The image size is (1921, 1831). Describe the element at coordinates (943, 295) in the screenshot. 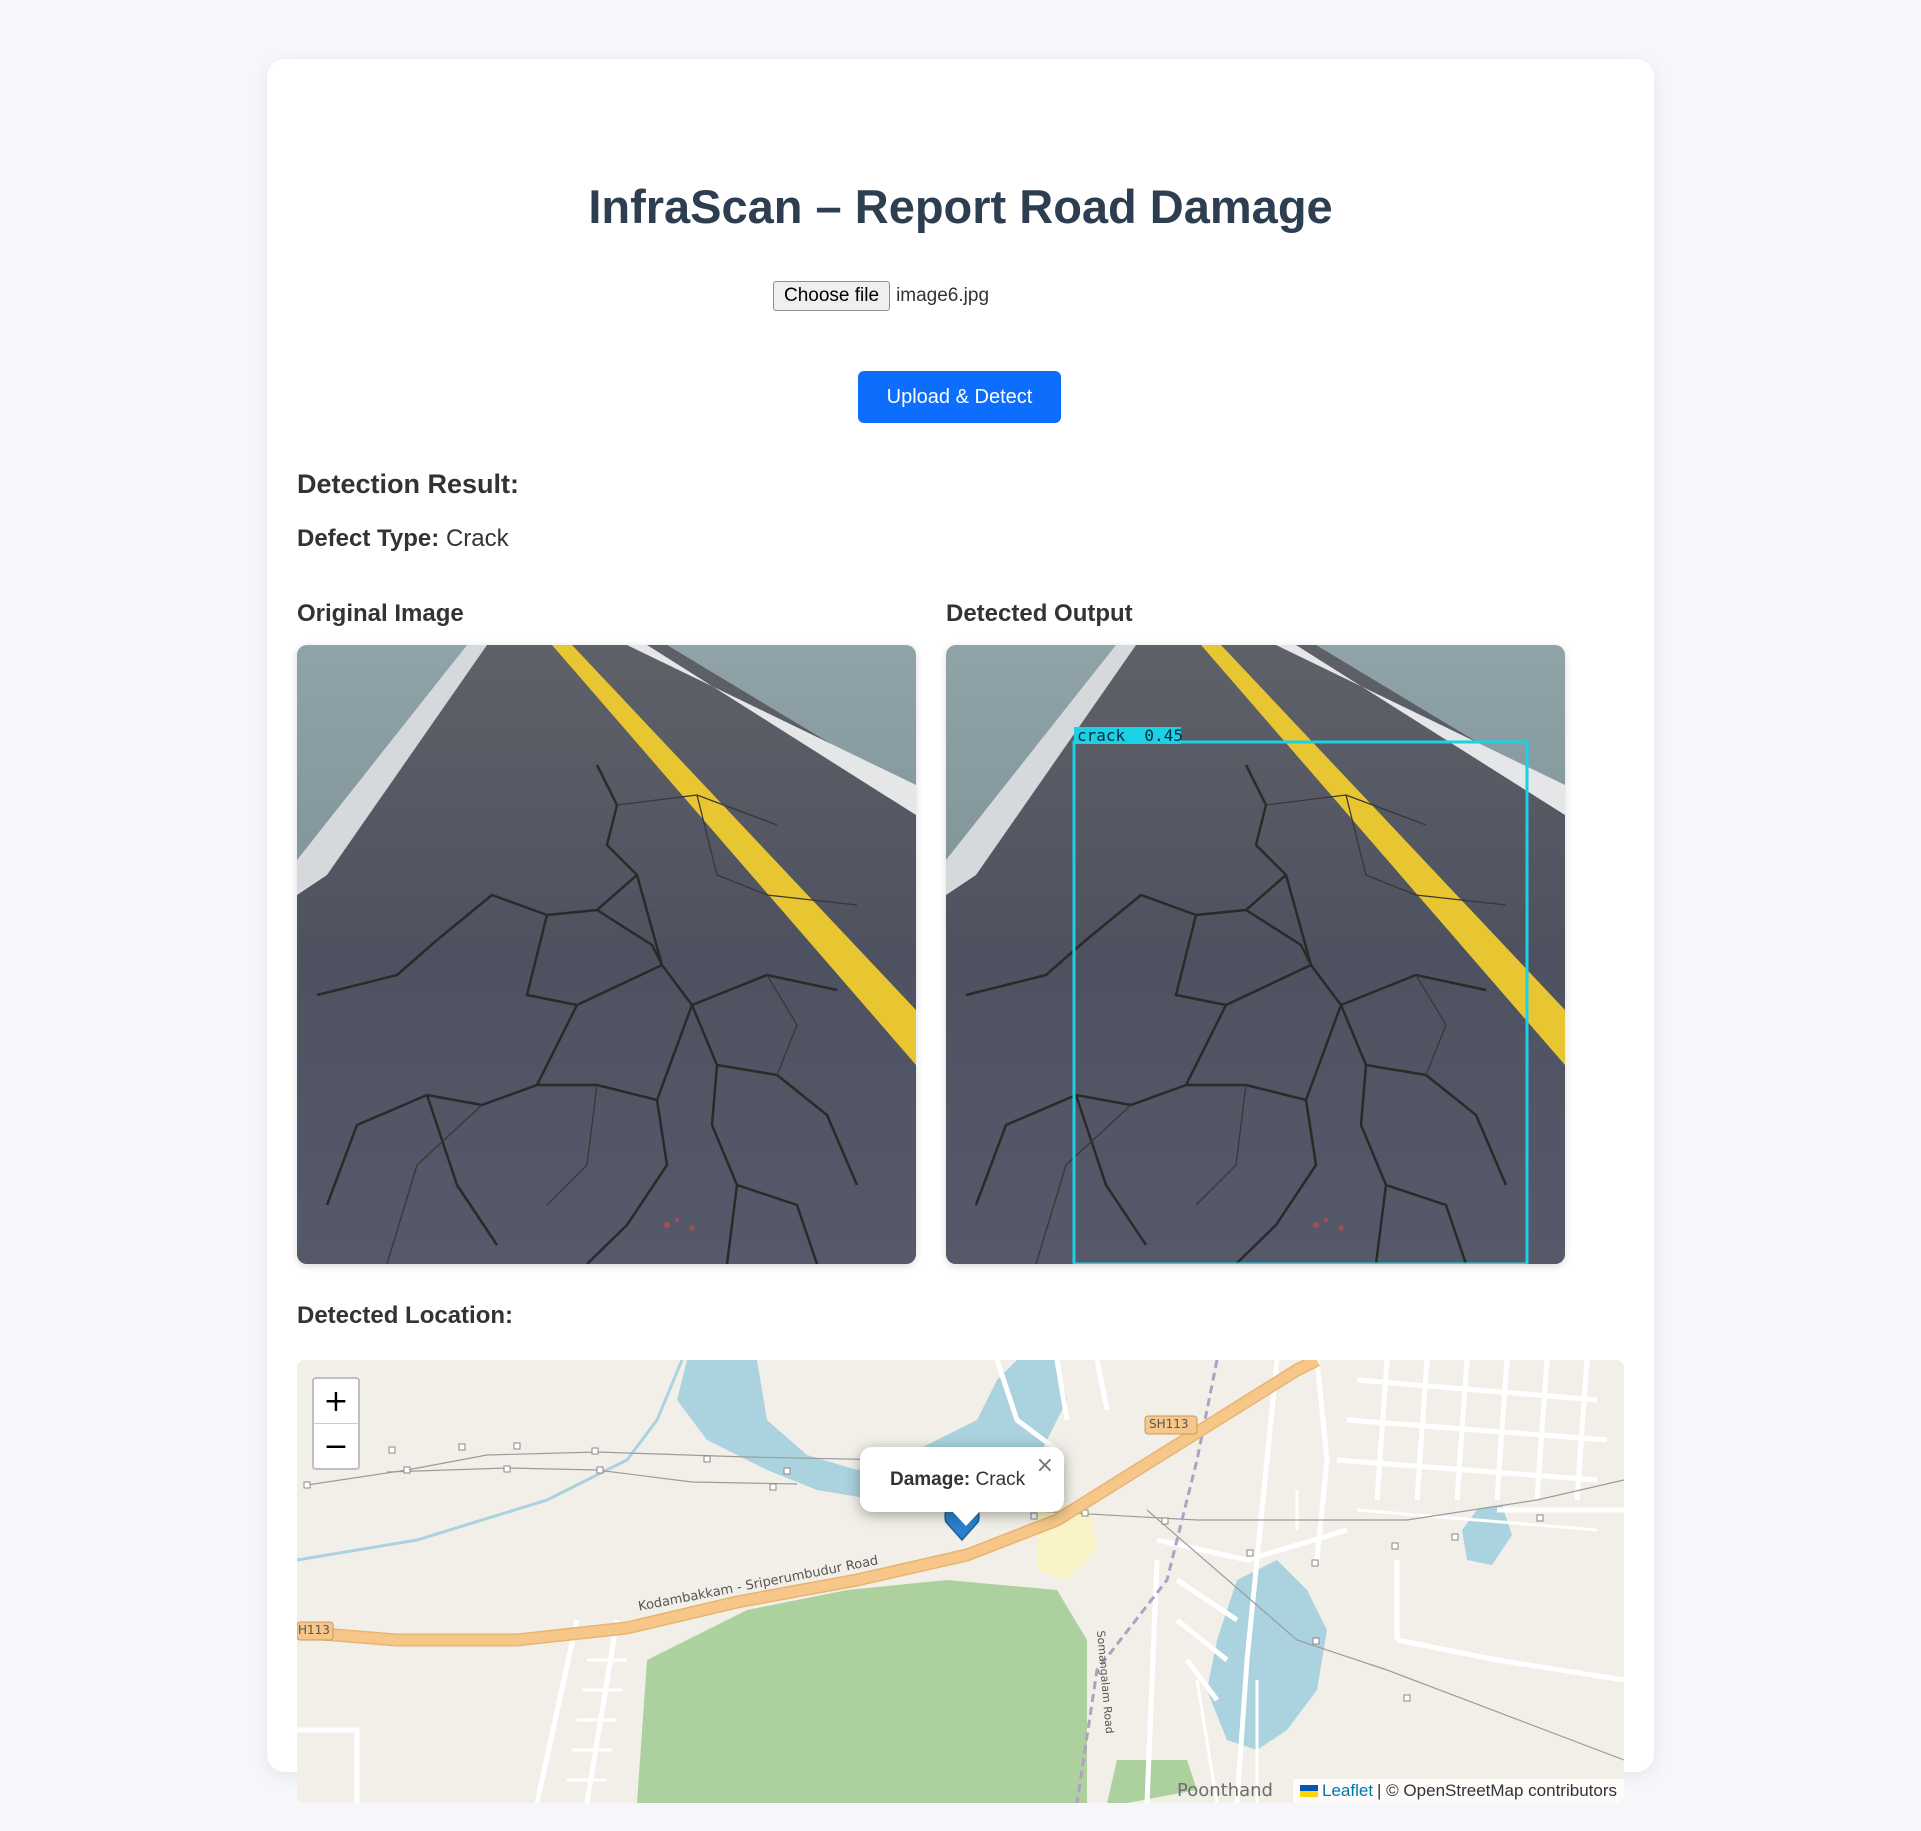

I see `selected-file-name: image6.jpg` at that location.